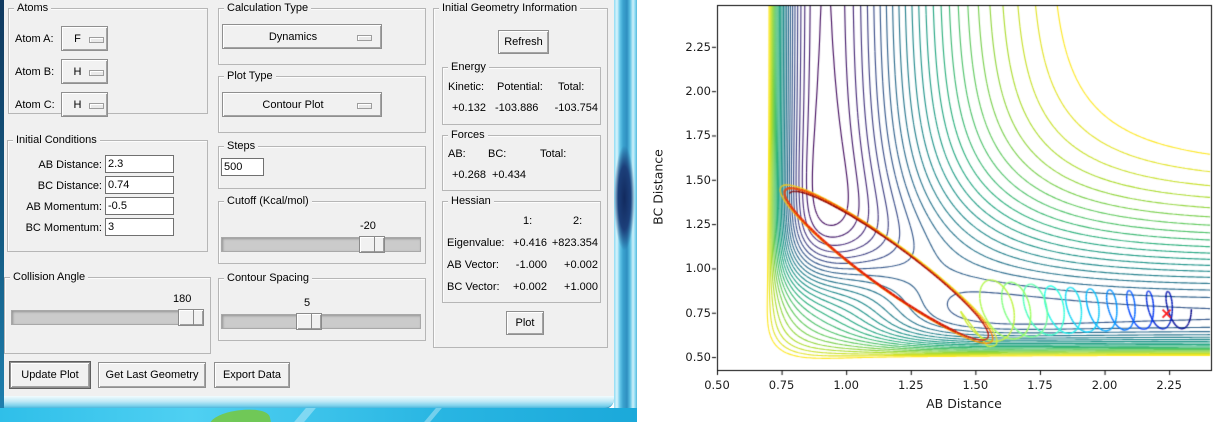 The image size is (1221, 422). Describe the element at coordinates (510, 8) in the screenshot. I see `geometry-info-title: Initial Geometry Information` at that location.